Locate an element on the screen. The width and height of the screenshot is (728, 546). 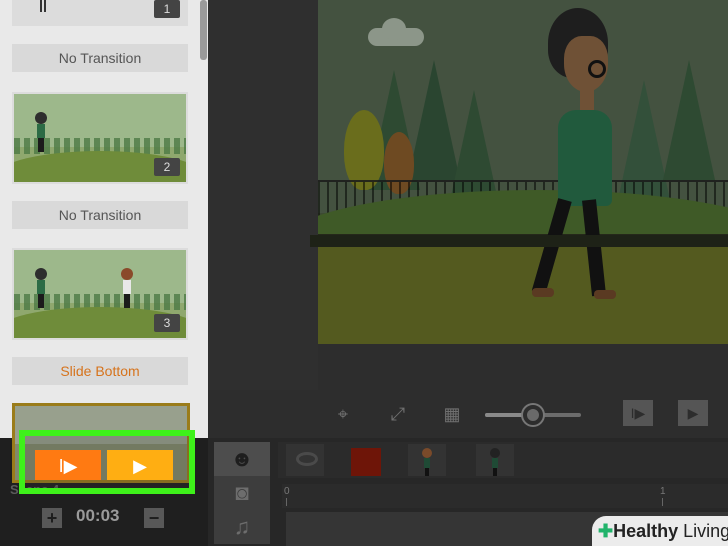
zoom-slider-handle is located at coordinates (533, 415).